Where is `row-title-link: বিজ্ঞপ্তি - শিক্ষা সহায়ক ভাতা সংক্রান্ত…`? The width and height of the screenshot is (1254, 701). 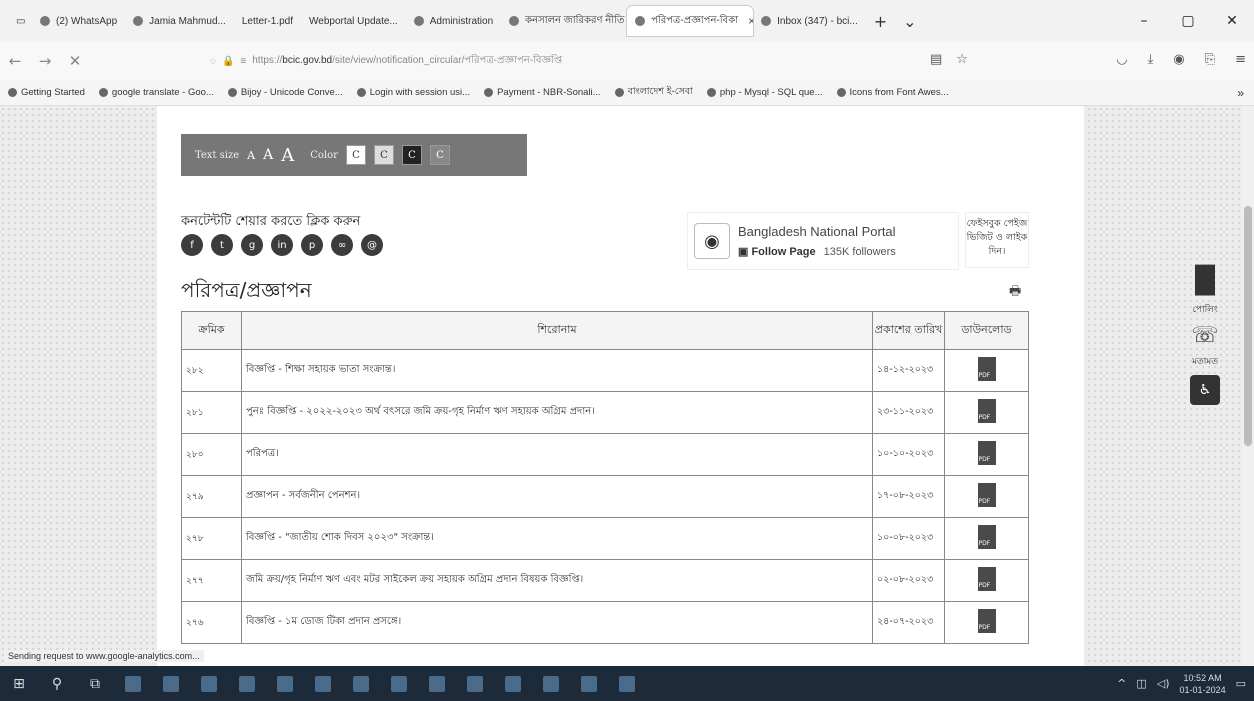
row-title-link: বিজ্ঞপ্তি - শিক্ষা সহায়ক ভাতা সংক্রান্ত… is located at coordinates (557, 370).